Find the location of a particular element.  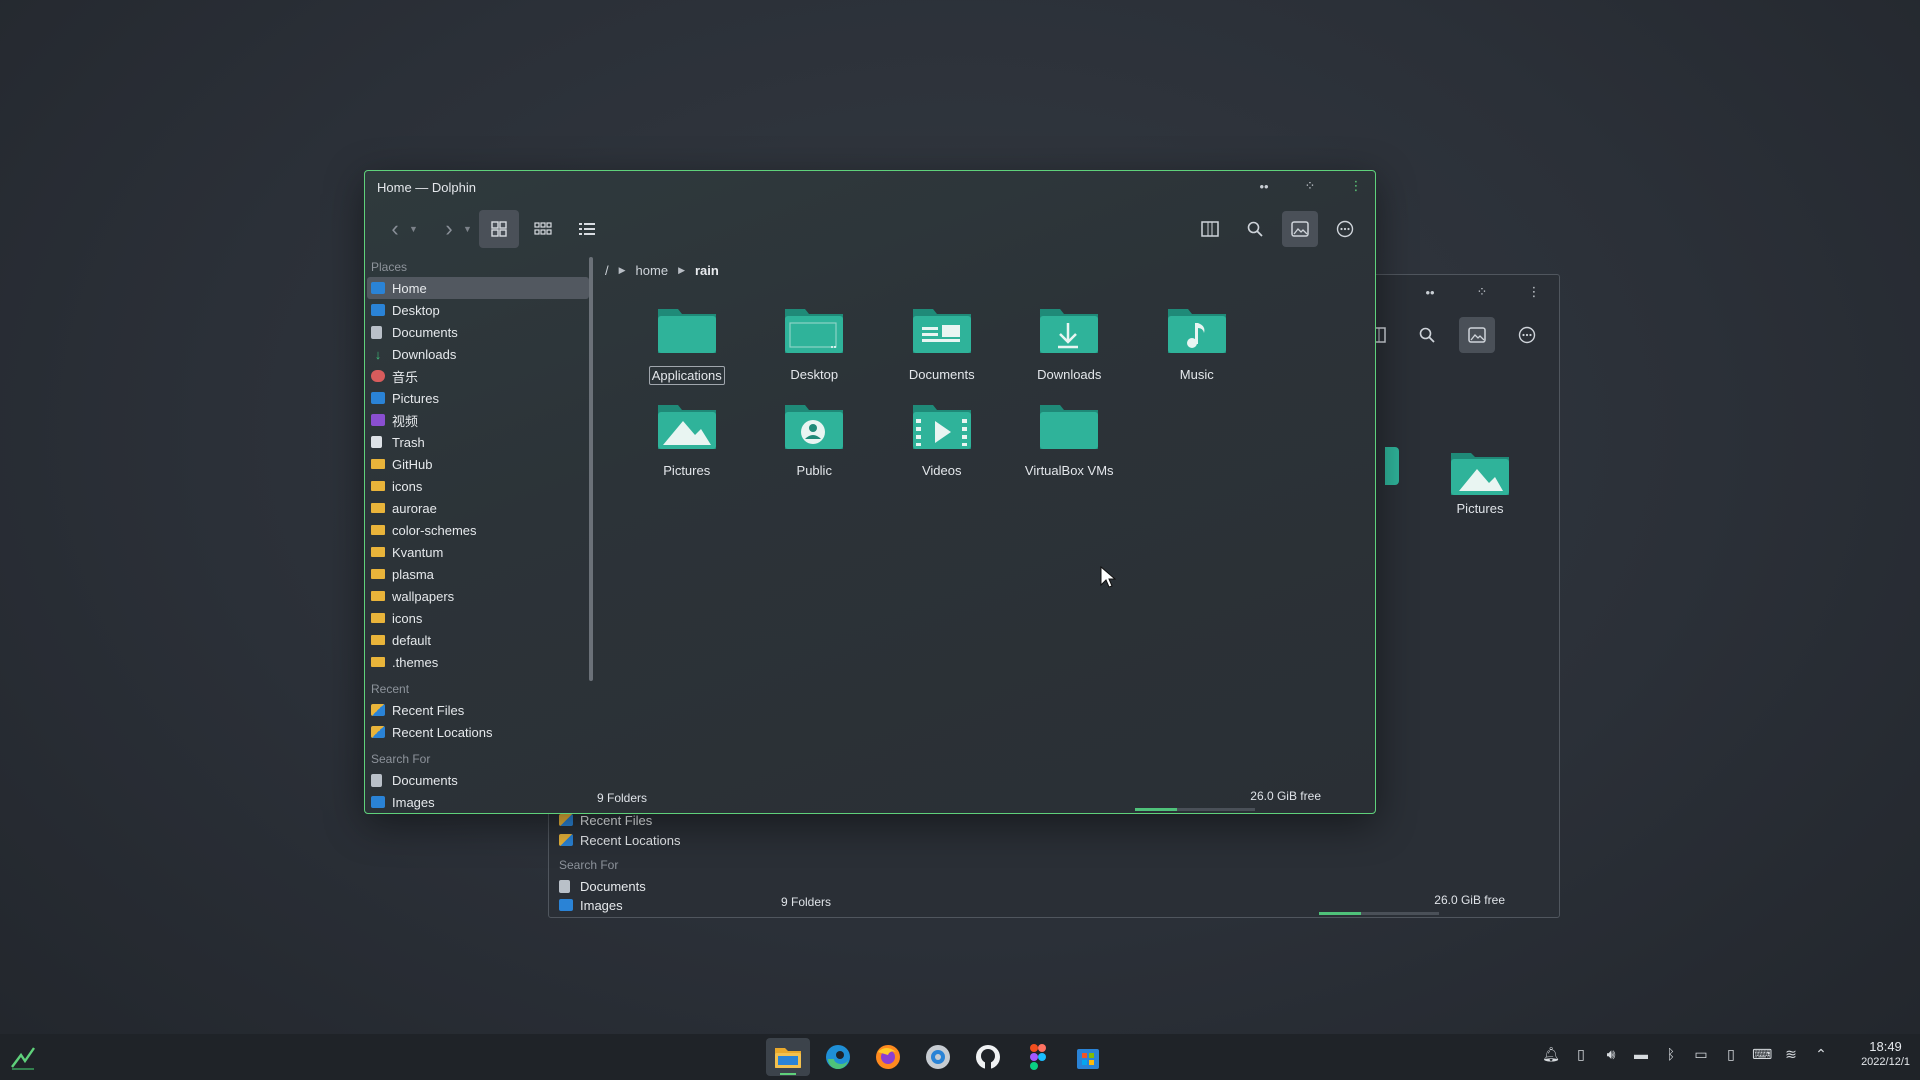

settings-icon is located at coordinates (938, 1057).